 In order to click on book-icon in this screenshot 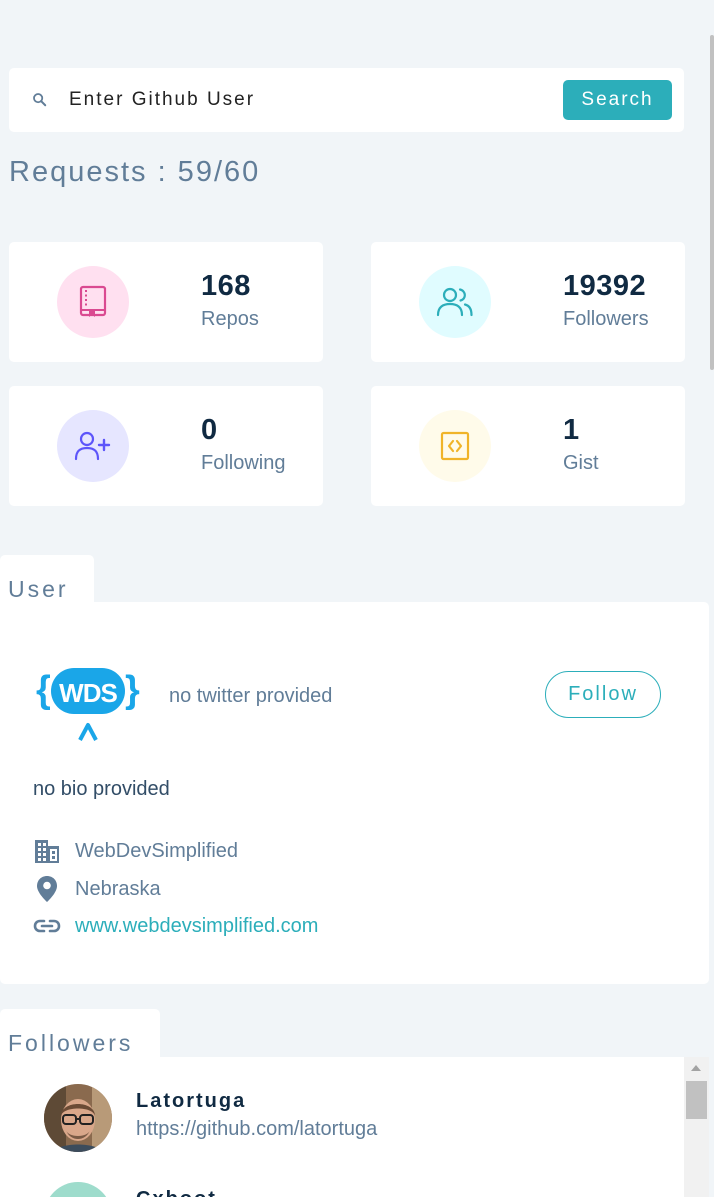, I will do `click(93, 302)`.